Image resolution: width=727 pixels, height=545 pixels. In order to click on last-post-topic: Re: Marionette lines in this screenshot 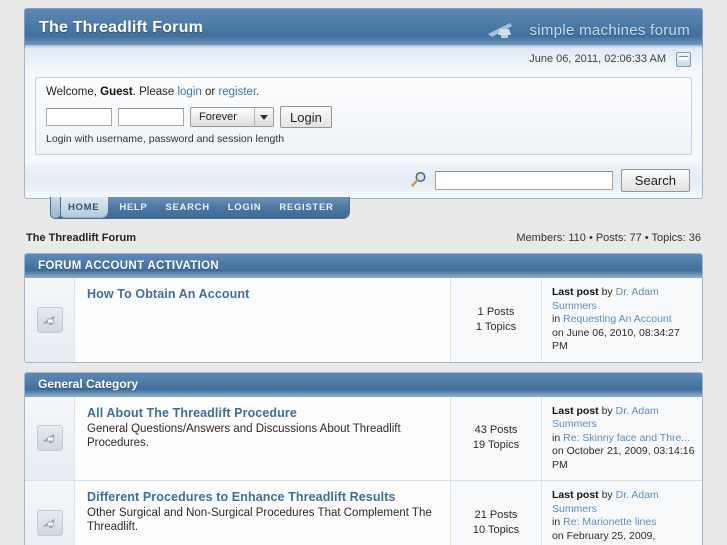, I will do `click(609, 522)`.